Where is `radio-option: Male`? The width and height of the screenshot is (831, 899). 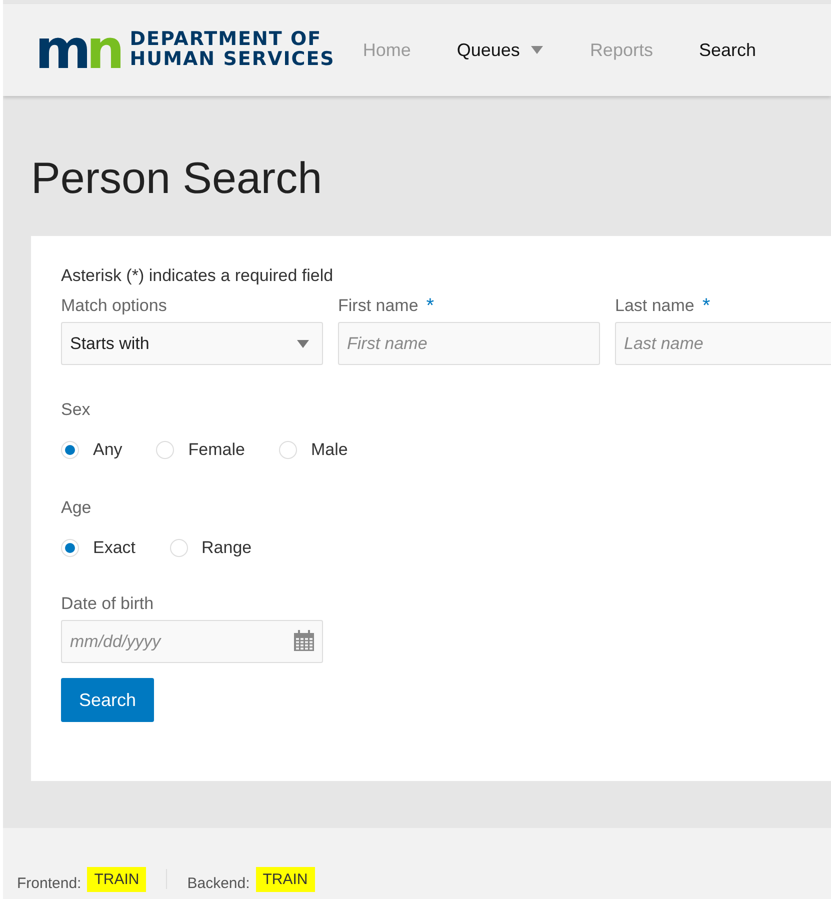 radio-option: Male is located at coordinates (313, 450).